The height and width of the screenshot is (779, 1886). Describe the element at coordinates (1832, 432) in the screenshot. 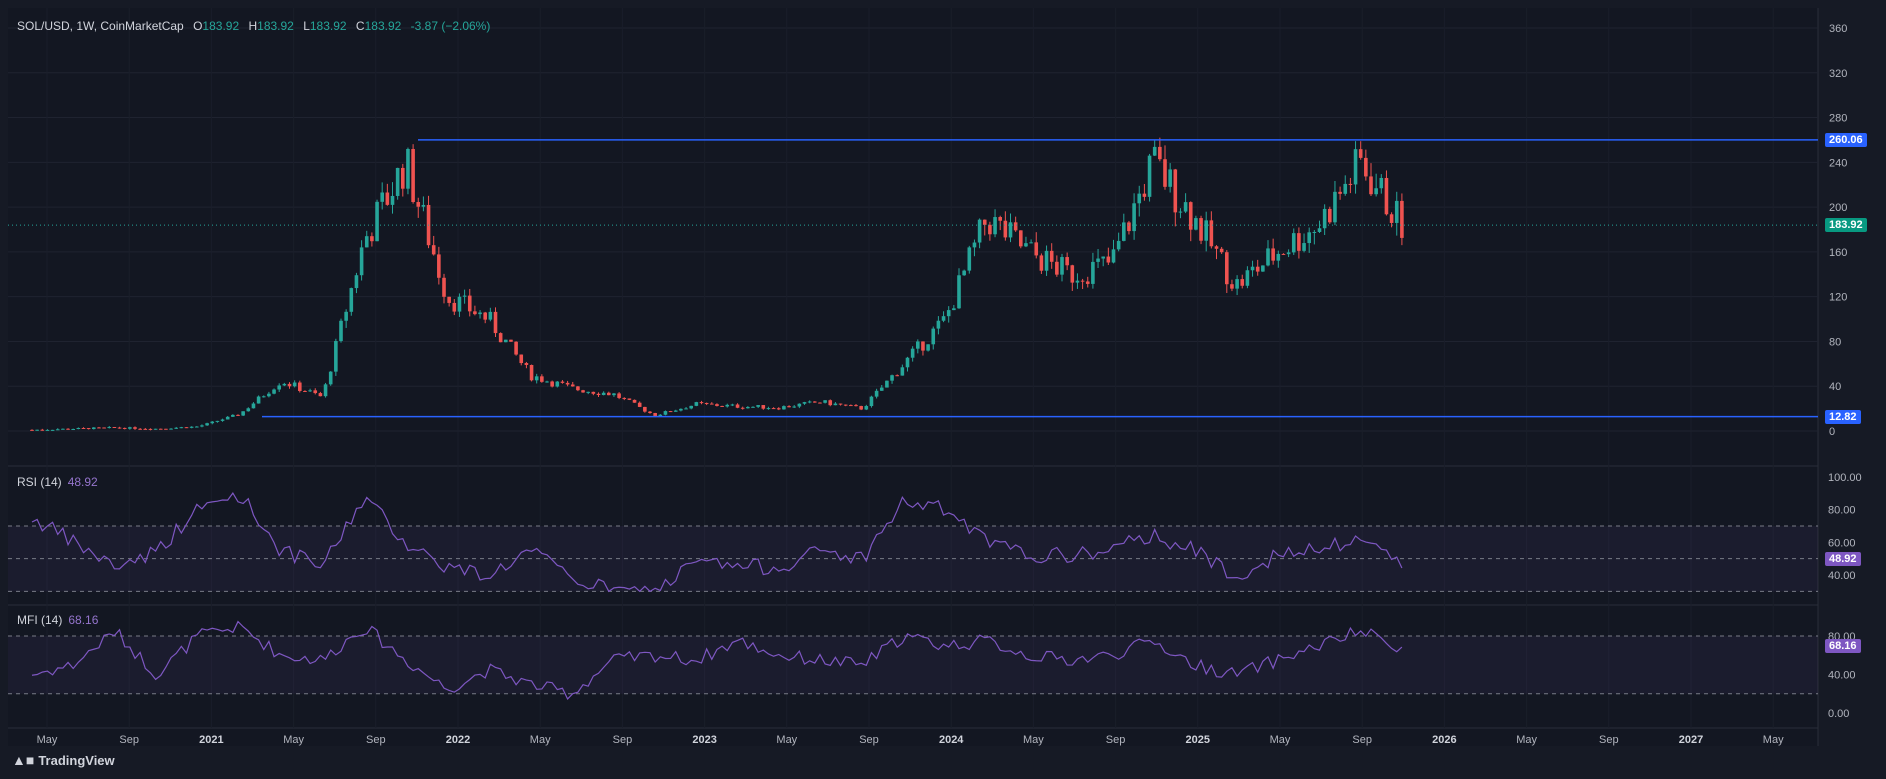

I see `price-axis-label: 0` at that location.